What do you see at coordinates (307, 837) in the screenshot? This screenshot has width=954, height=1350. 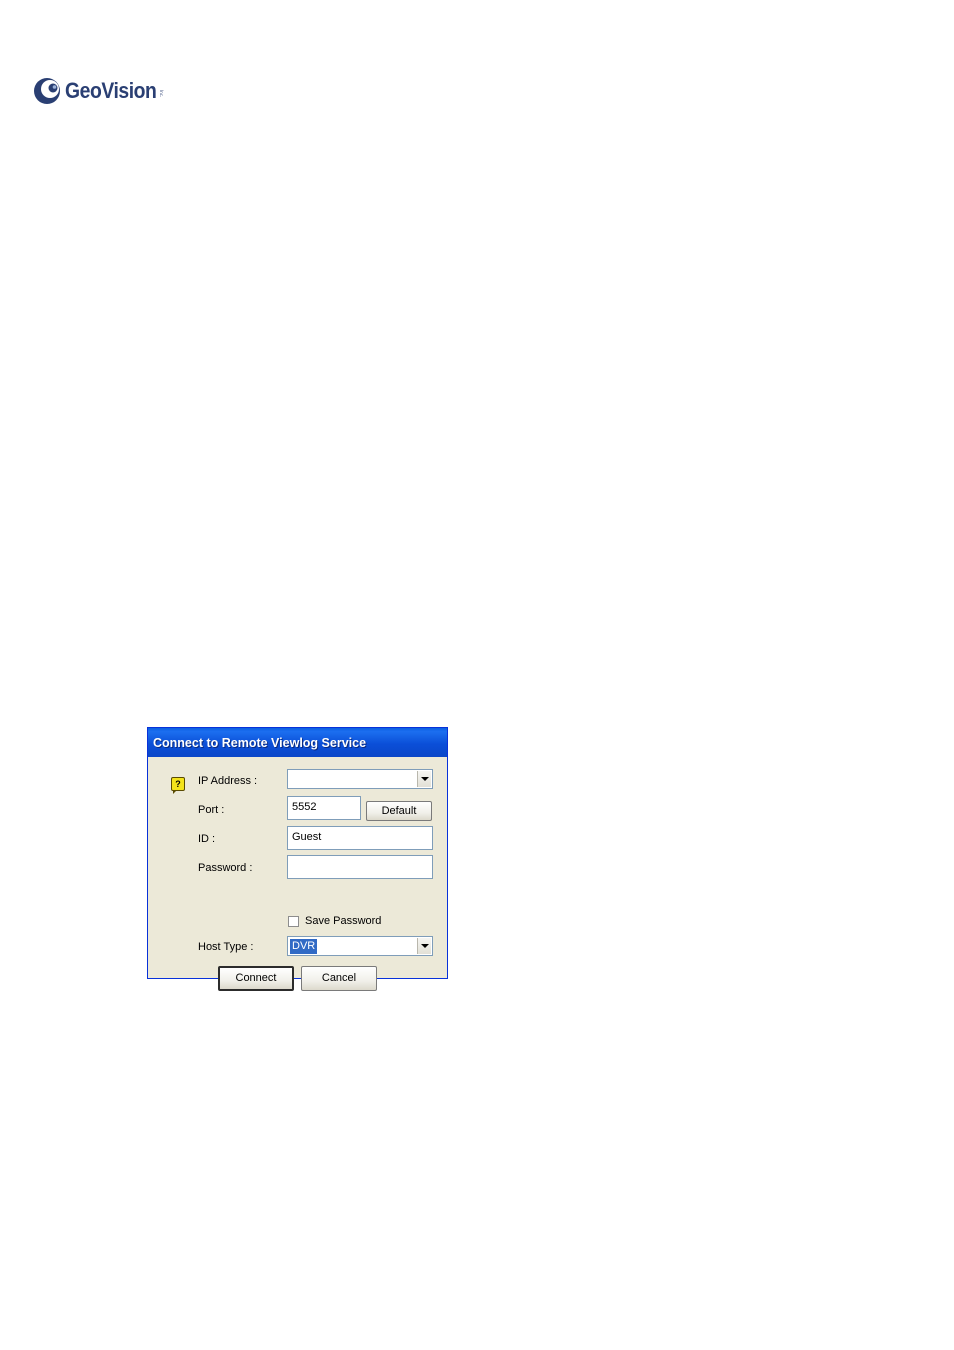 I see `id-value: Guest` at bounding box center [307, 837].